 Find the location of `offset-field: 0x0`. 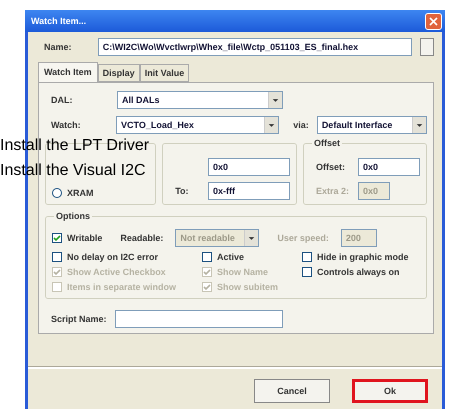

offset-field: 0x0 is located at coordinates (389, 167).